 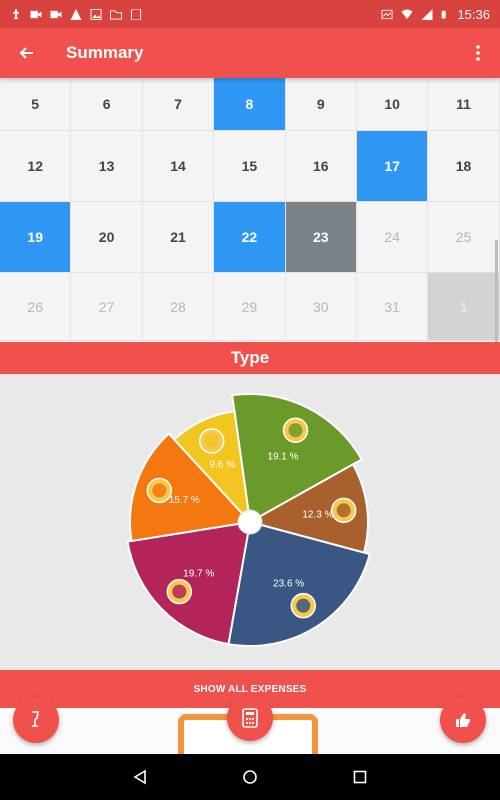 What do you see at coordinates (387, 14) in the screenshot?
I see `cast-icon` at bounding box center [387, 14].